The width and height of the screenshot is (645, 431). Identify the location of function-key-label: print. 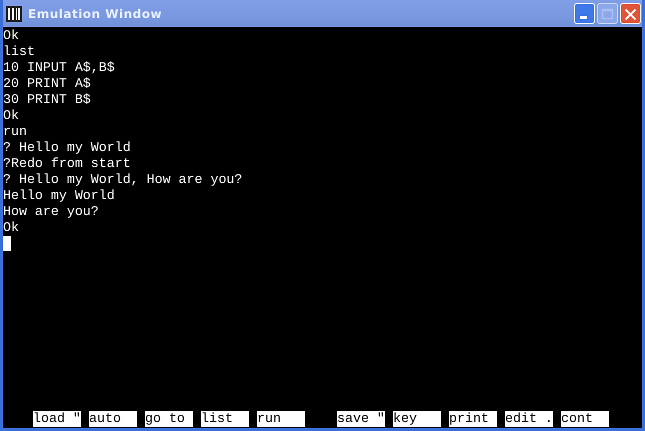
(473, 419).